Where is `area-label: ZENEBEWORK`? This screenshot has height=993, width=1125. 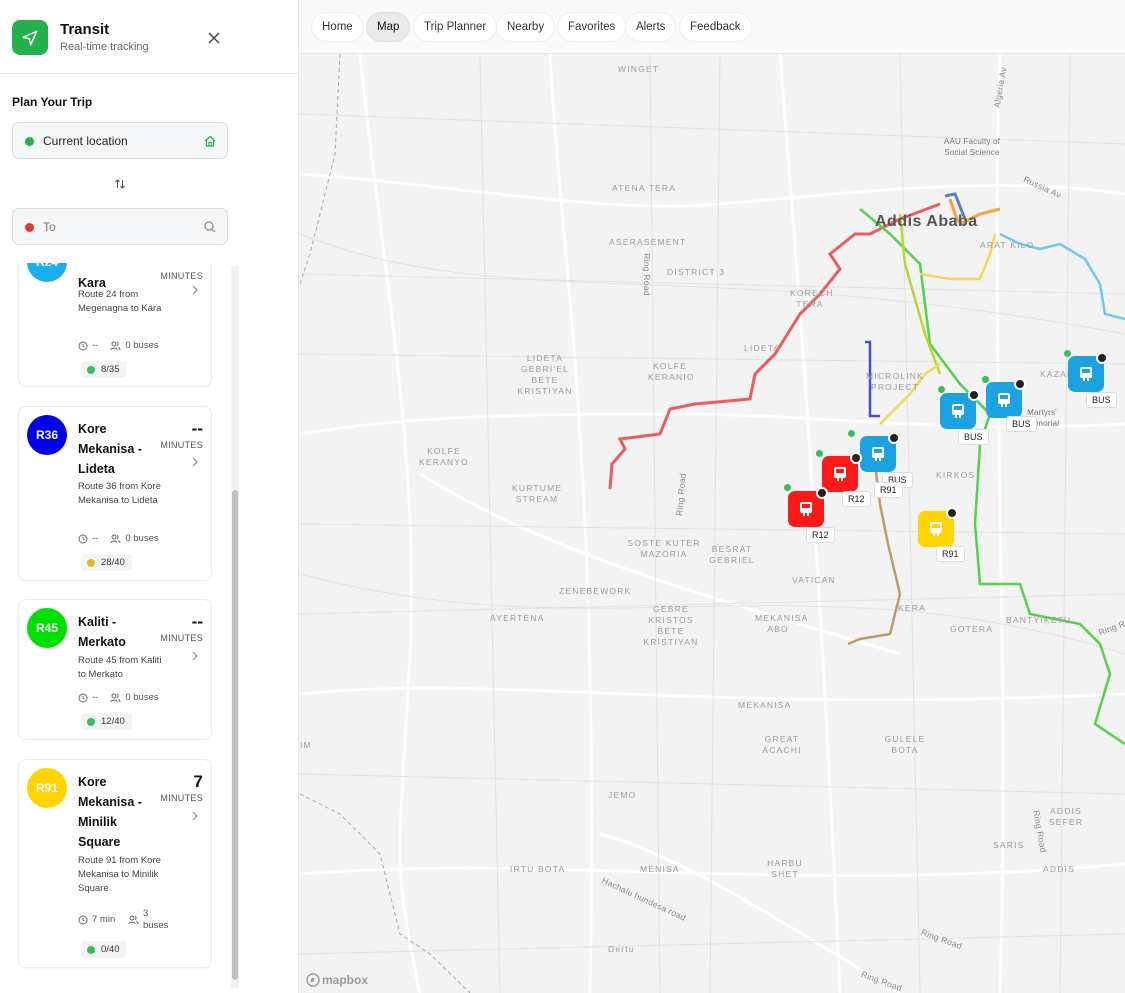 area-label: ZENEBEWORK is located at coordinates (595, 591).